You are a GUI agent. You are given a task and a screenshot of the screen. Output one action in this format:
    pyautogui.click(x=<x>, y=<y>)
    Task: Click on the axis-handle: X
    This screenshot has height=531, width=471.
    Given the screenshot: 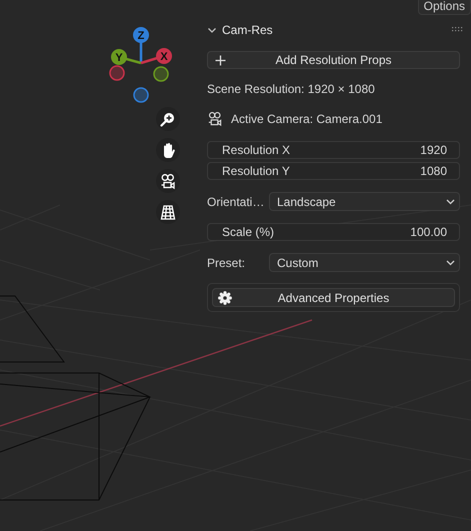 What is the action you would take?
    pyautogui.click(x=164, y=56)
    